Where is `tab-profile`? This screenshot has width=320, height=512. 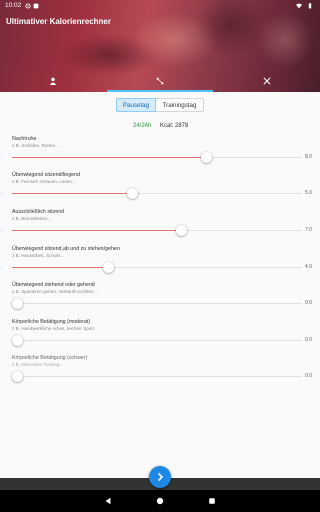
tab-profile is located at coordinates (53, 81).